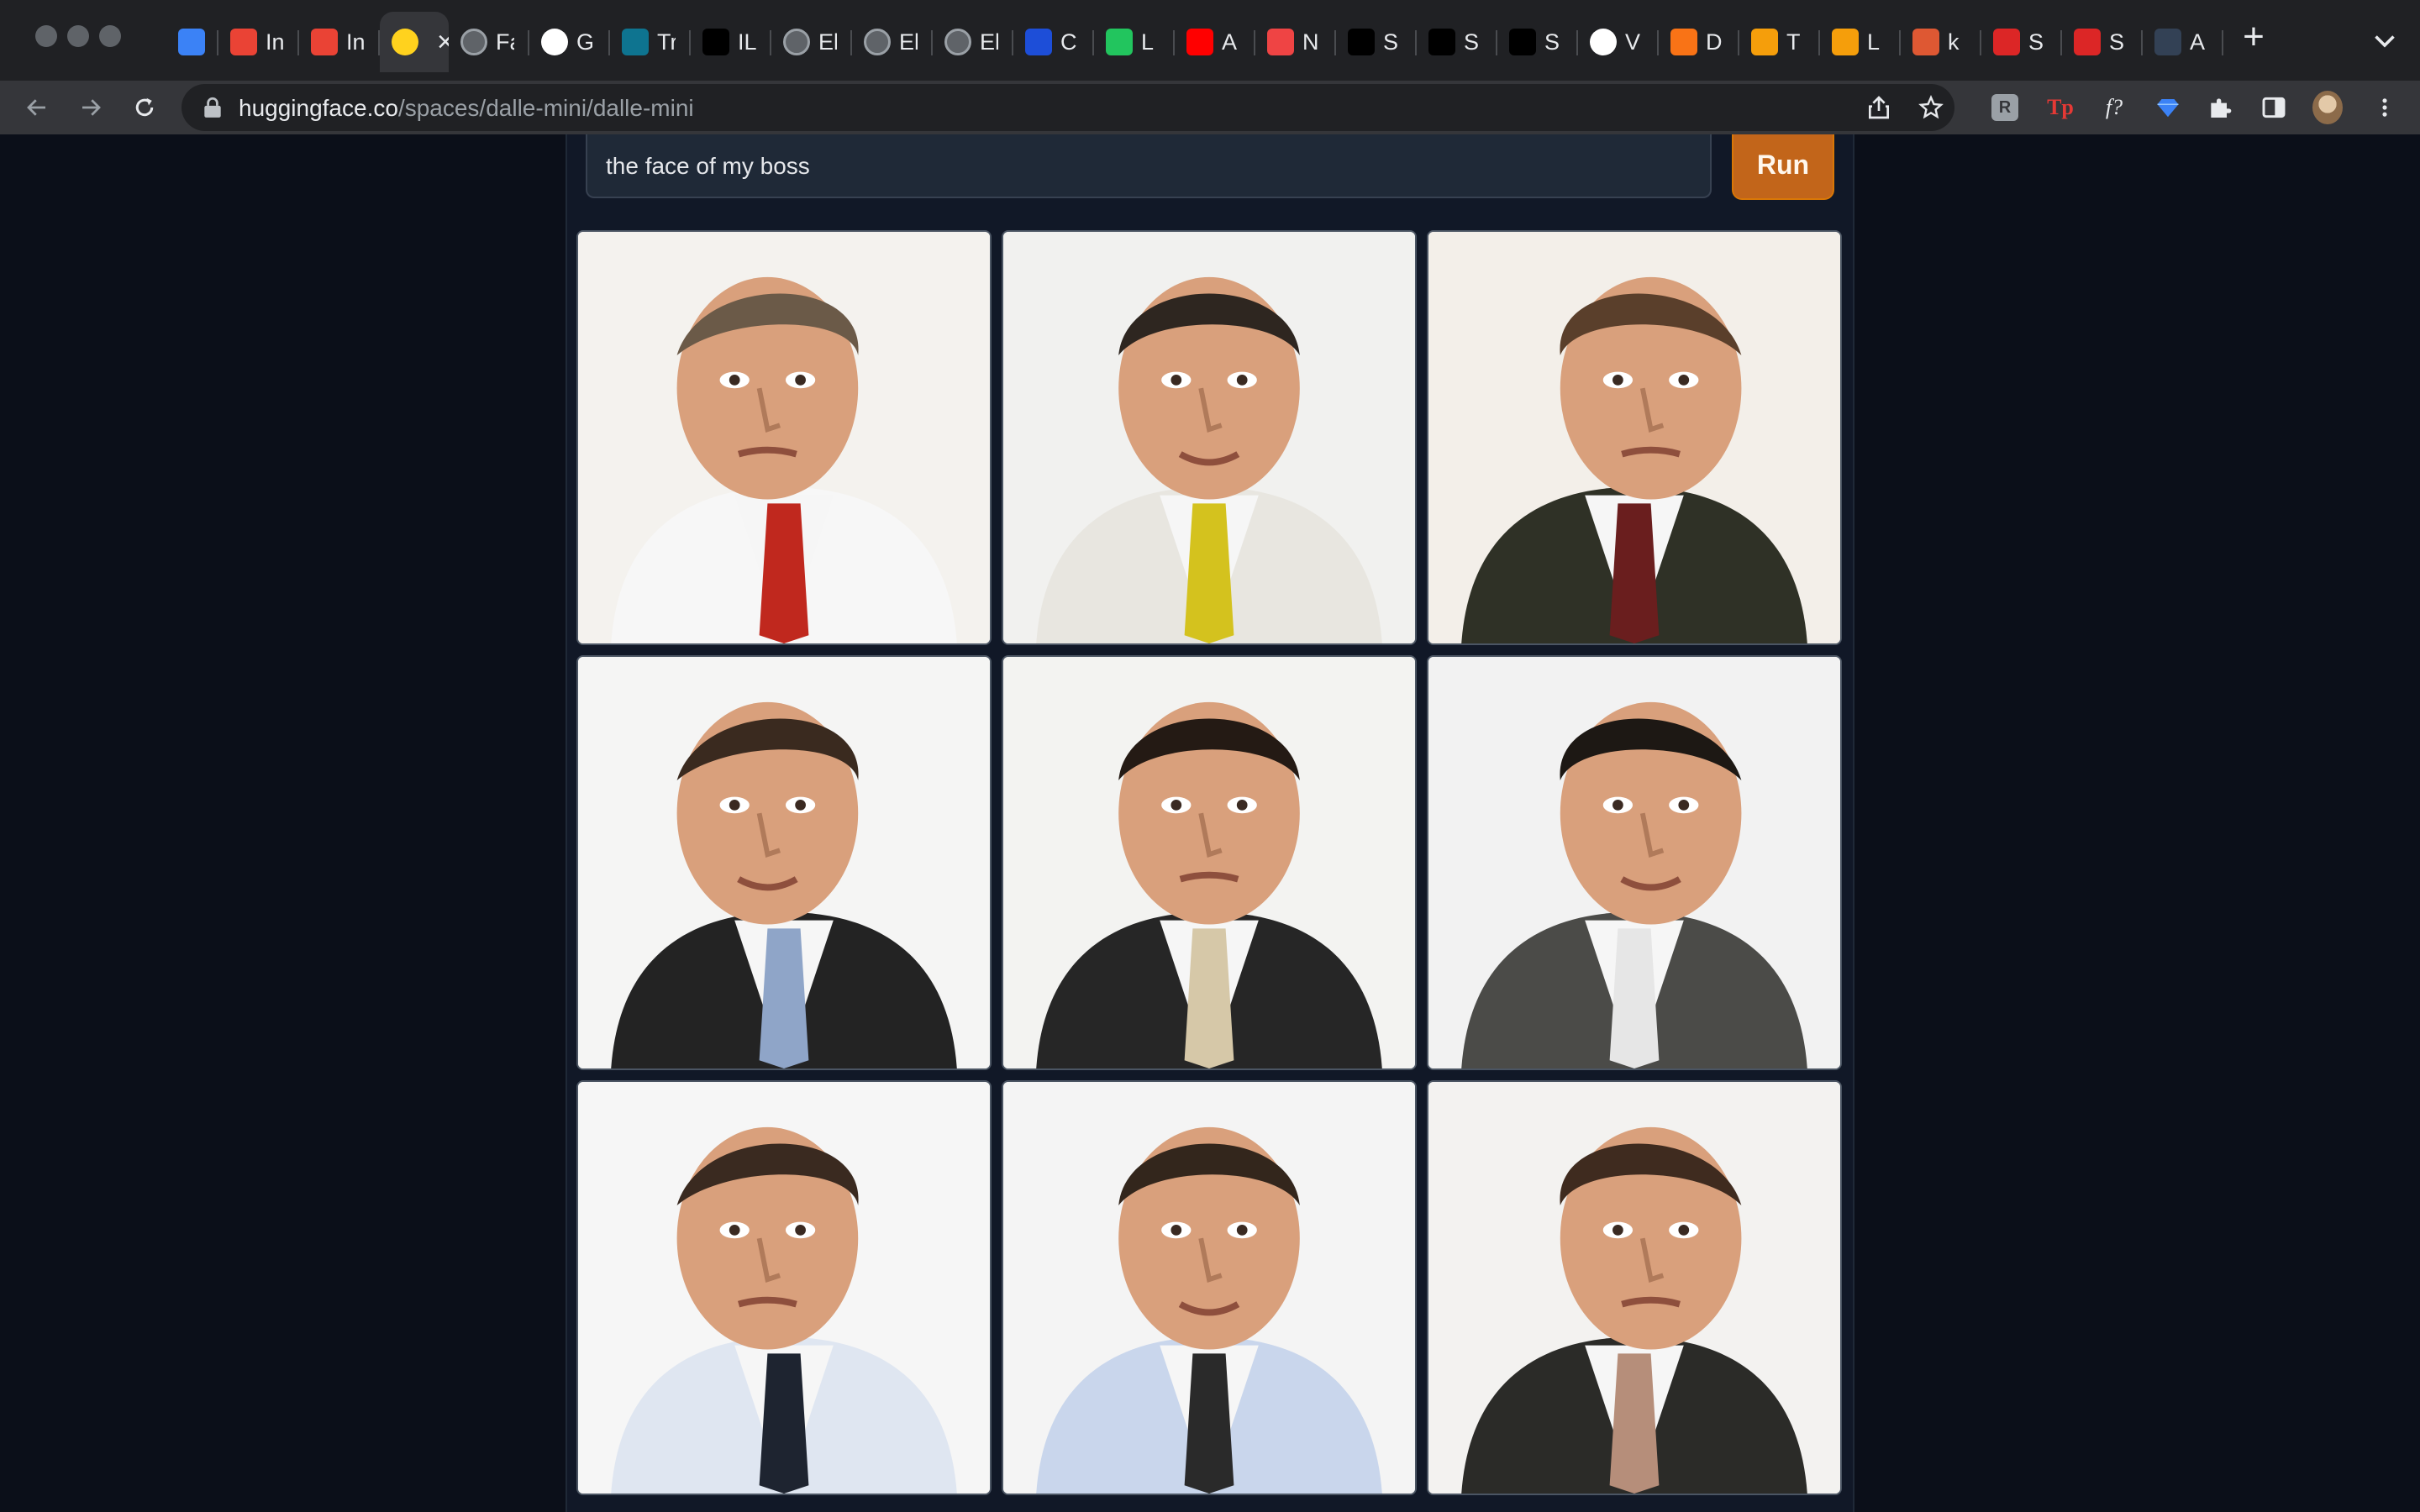  I want to click on arrow-left-icon, so click(36, 107).